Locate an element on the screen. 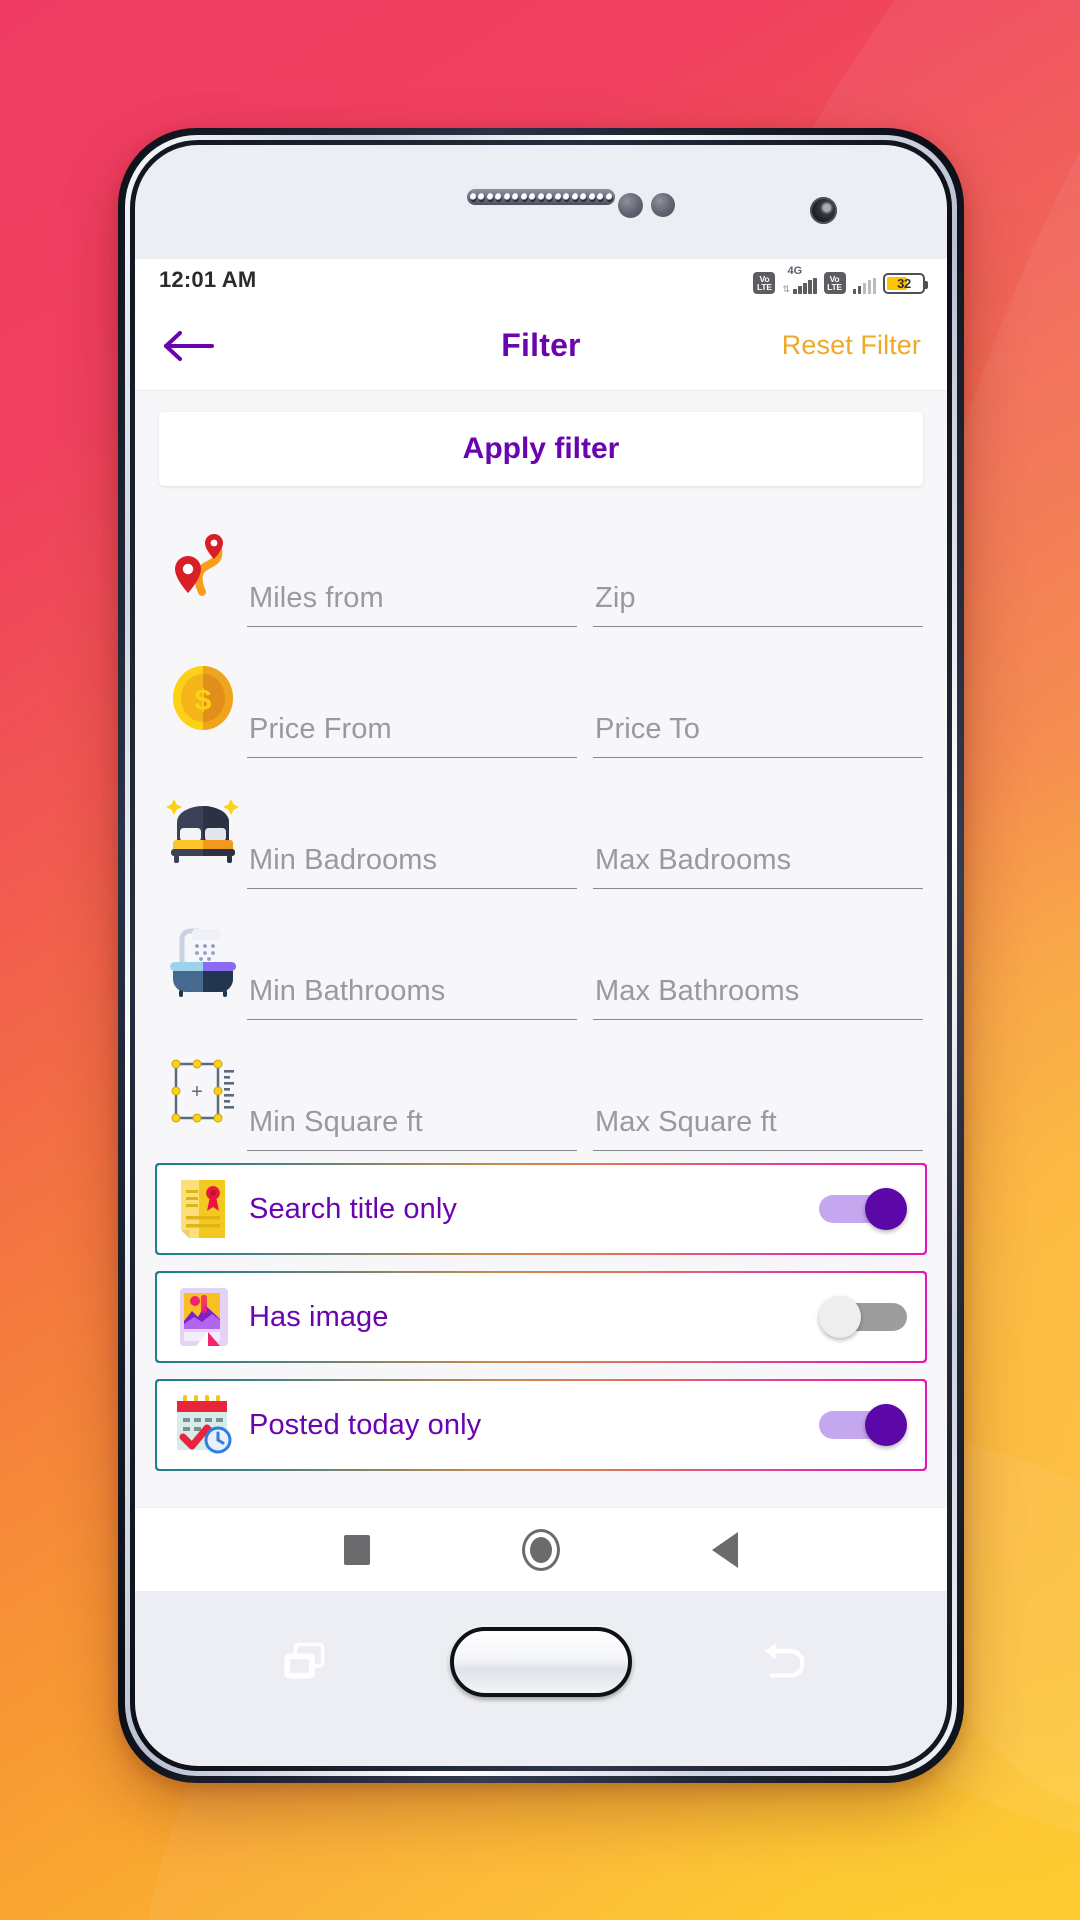  toggle-switch-posted-today-only is located at coordinates (863, 1425).